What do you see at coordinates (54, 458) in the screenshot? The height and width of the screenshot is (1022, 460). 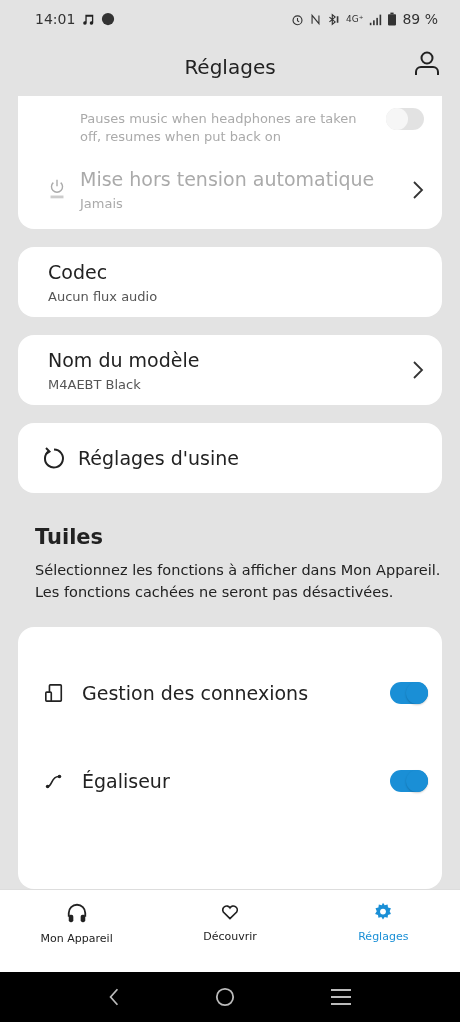 I see `reset-icon` at bounding box center [54, 458].